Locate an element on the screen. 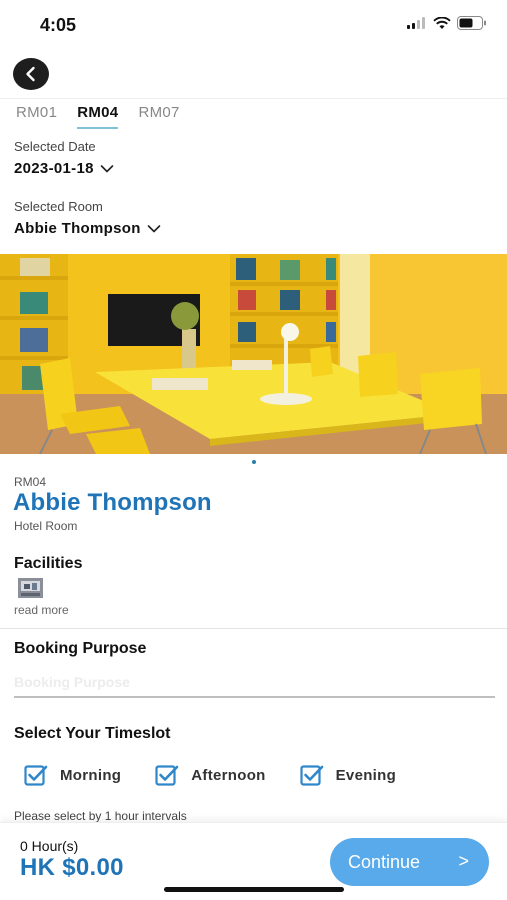 The width and height of the screenshot is (507, 900). read-more-link: read more is located at coordinates (41, 610).